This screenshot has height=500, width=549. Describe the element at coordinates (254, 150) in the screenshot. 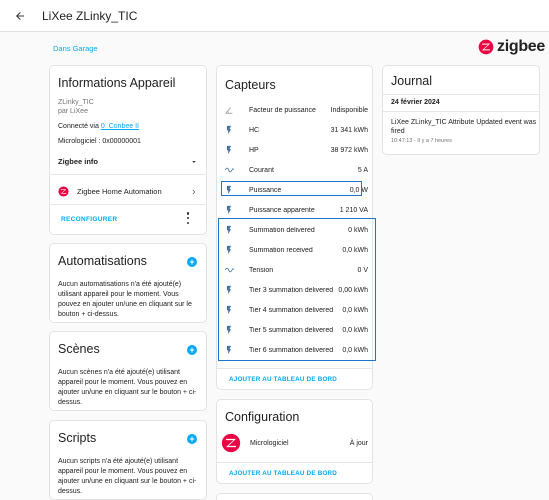

I see `sensor-name: HP` at that location.